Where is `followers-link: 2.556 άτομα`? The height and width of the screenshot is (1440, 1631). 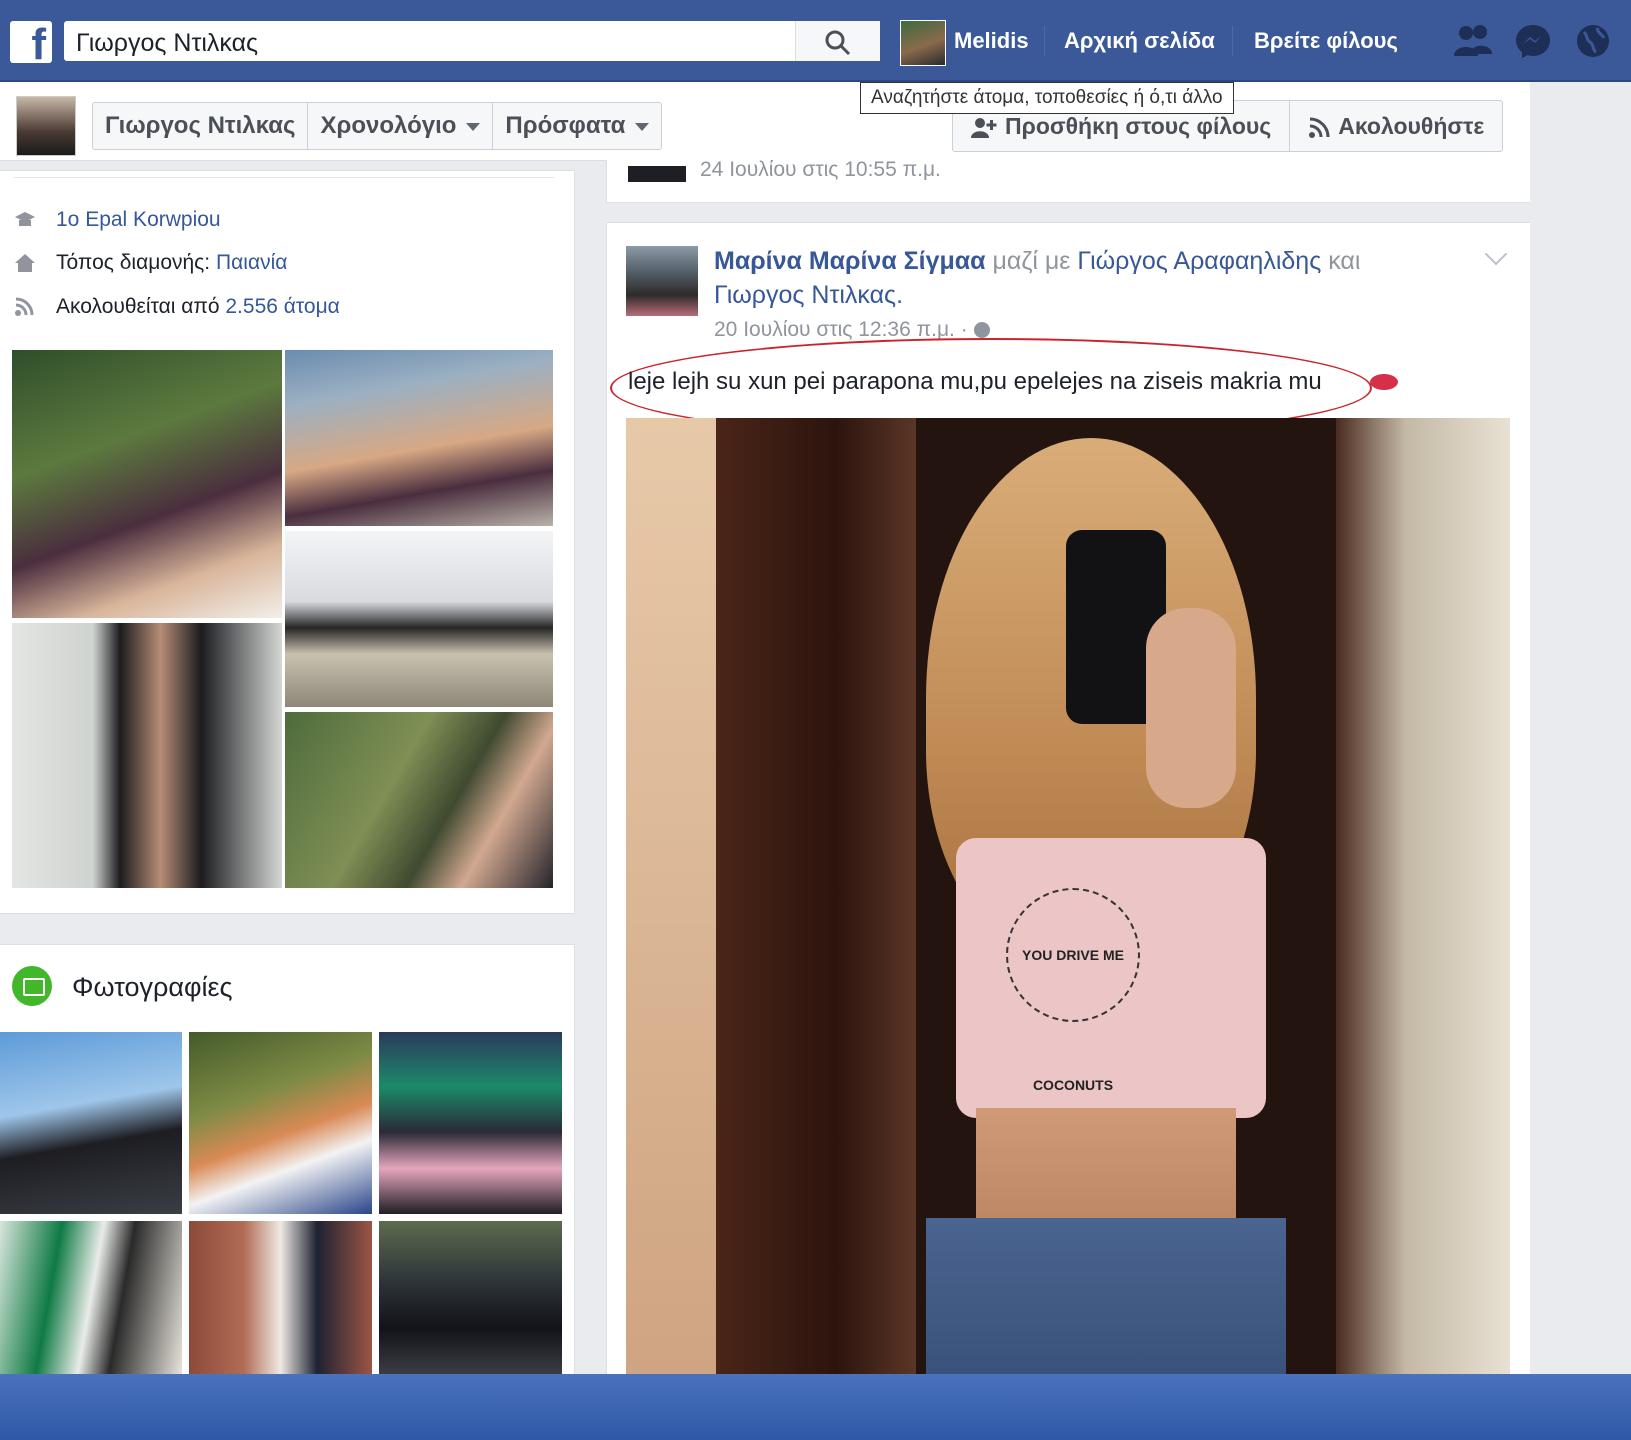 followers-link: 2.556 άτομα is located at coordinates (282, 306).